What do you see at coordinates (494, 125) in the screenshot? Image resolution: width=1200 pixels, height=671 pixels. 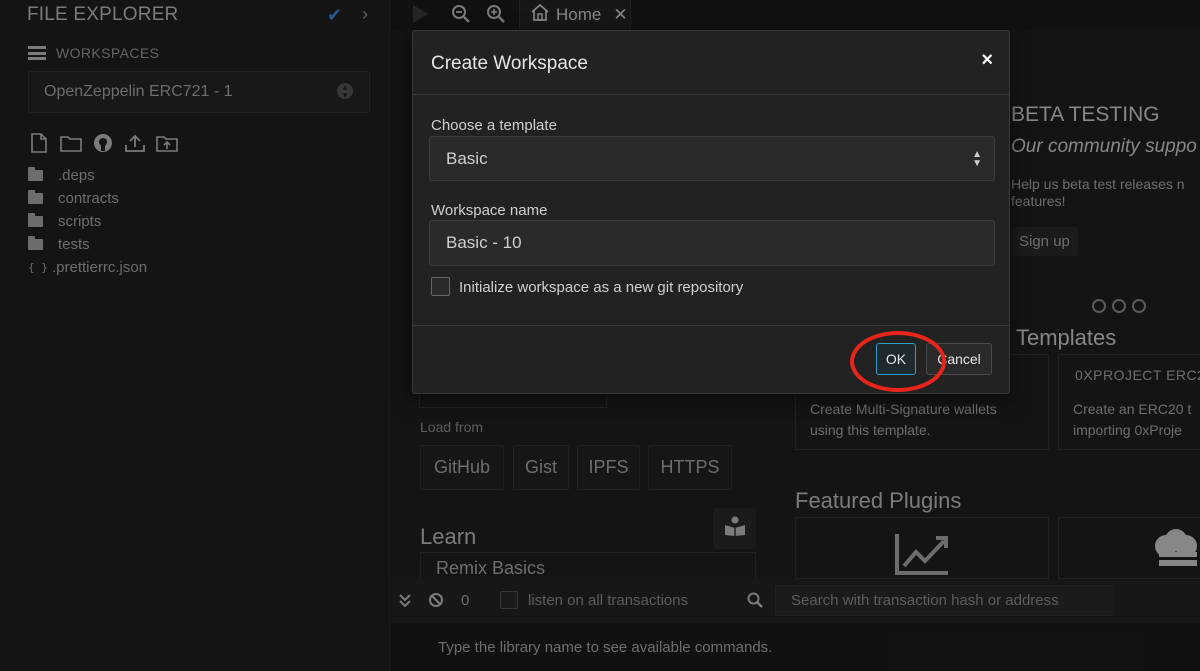 I see `template-label: Choose a template` at bounding box center [494, 125].